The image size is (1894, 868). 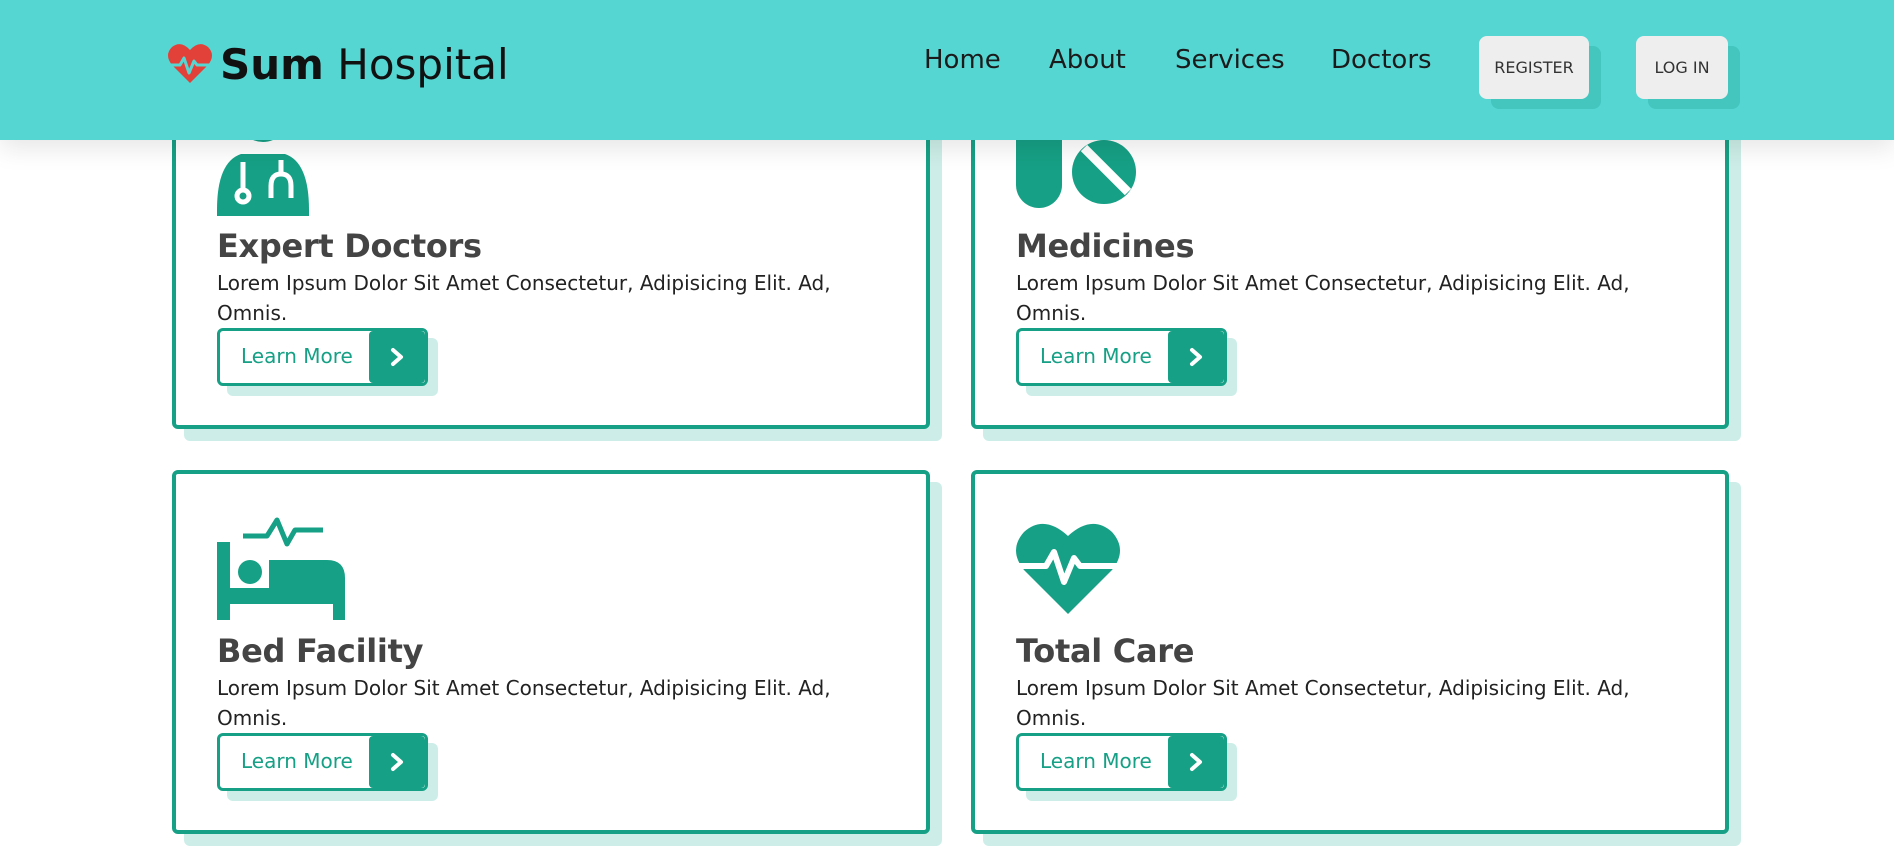 I want to click on brand-name-bold: Sum, so click(x=272, y=64).